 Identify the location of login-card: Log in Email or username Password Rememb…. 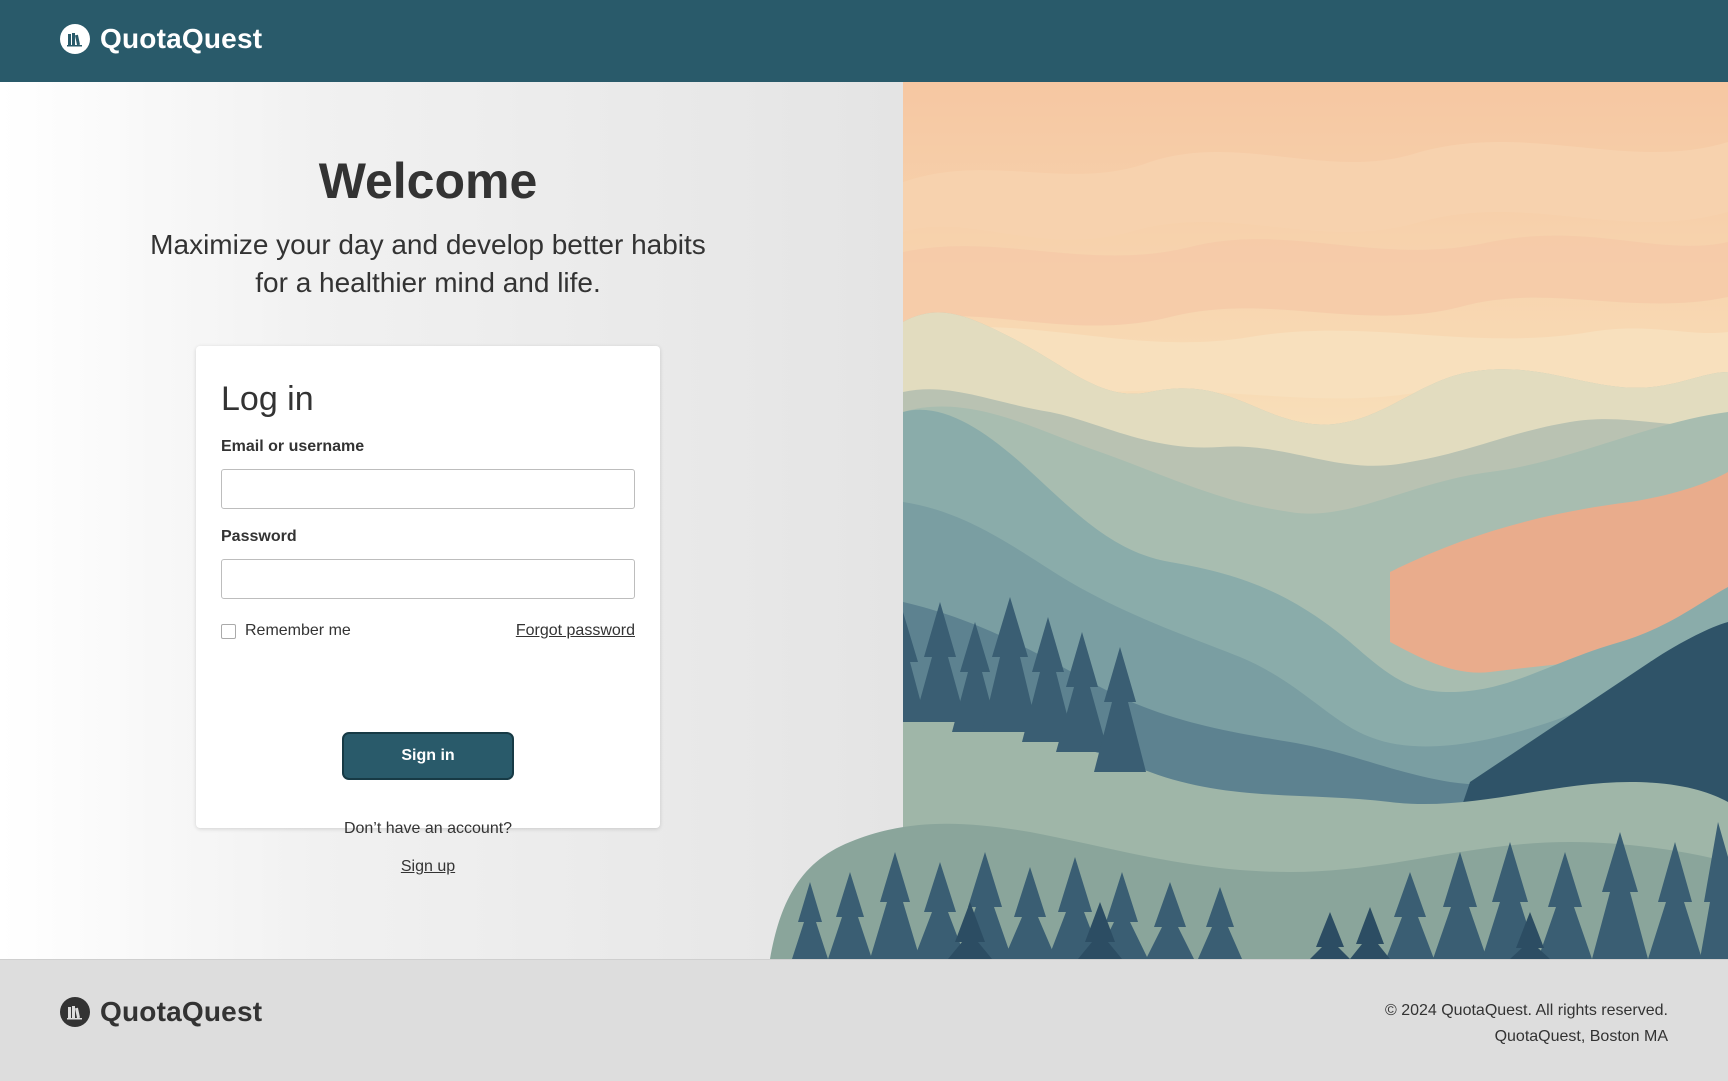
(428, 610).